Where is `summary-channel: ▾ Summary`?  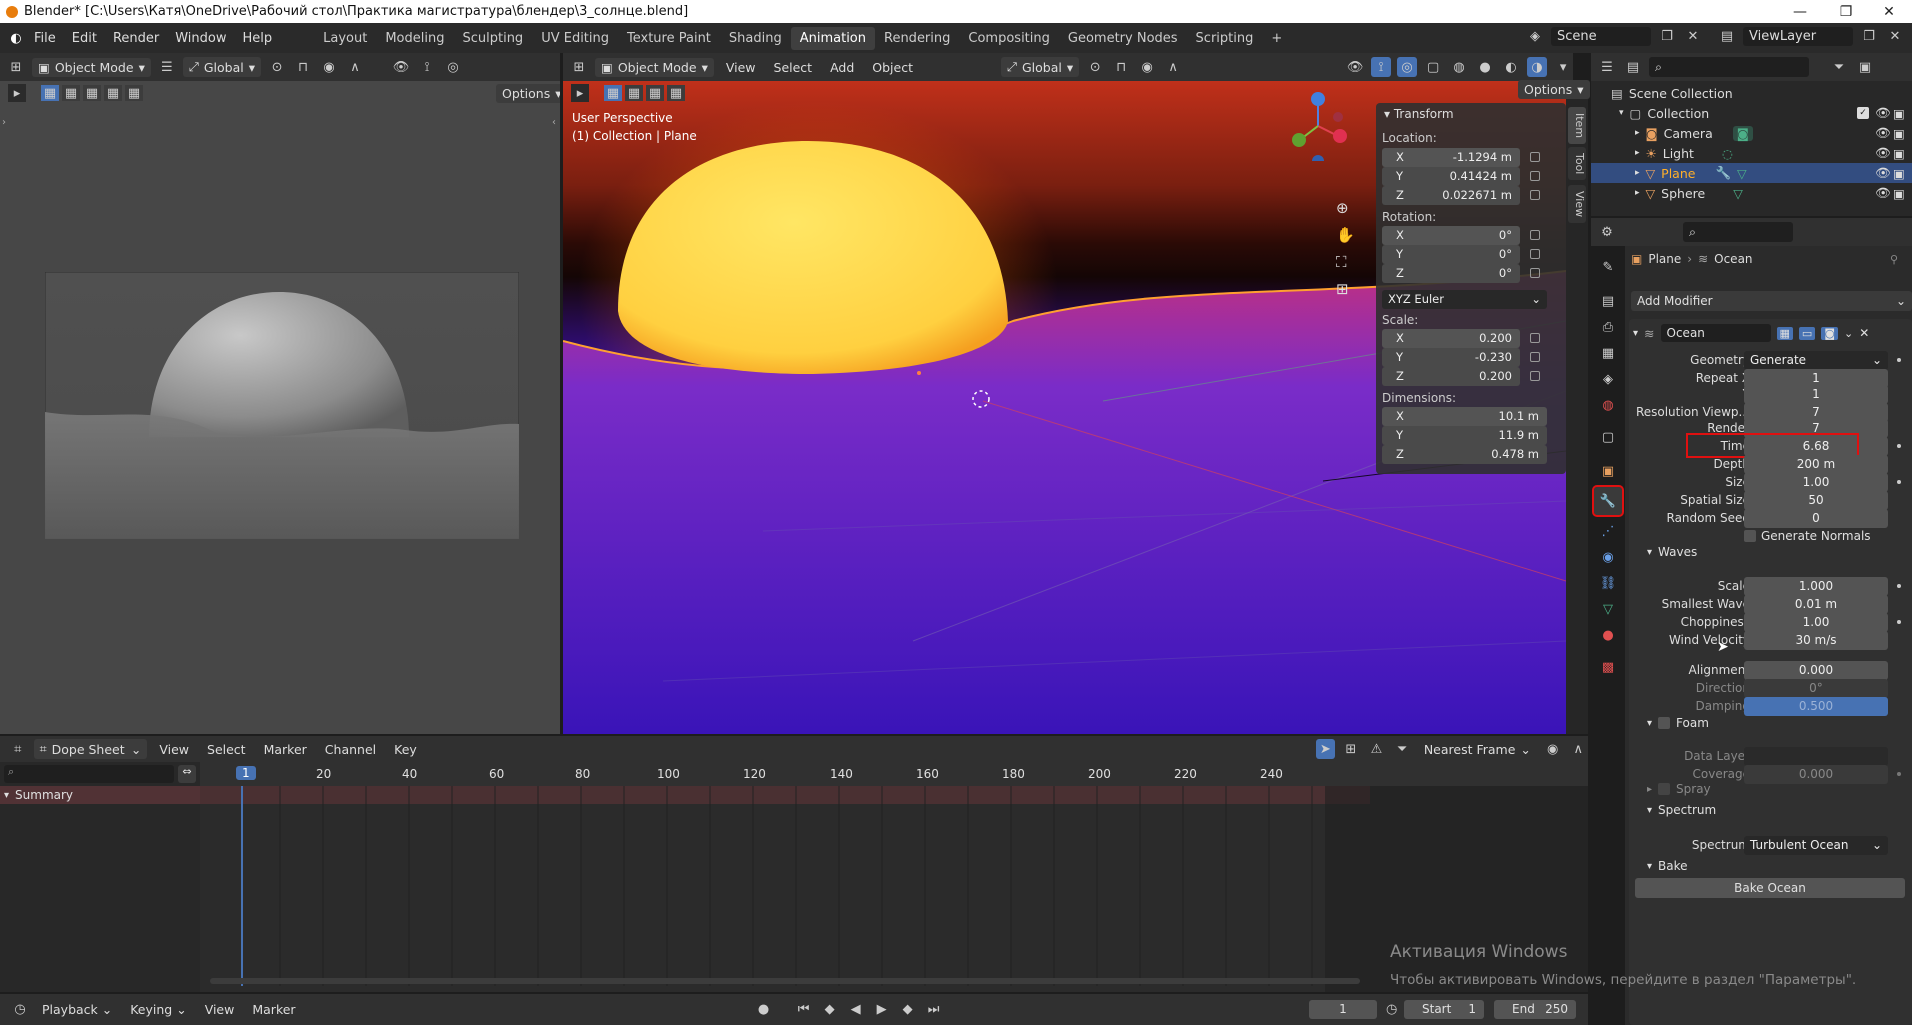
summary-channel: ▾ Summary is located at coordinates (100, 795).